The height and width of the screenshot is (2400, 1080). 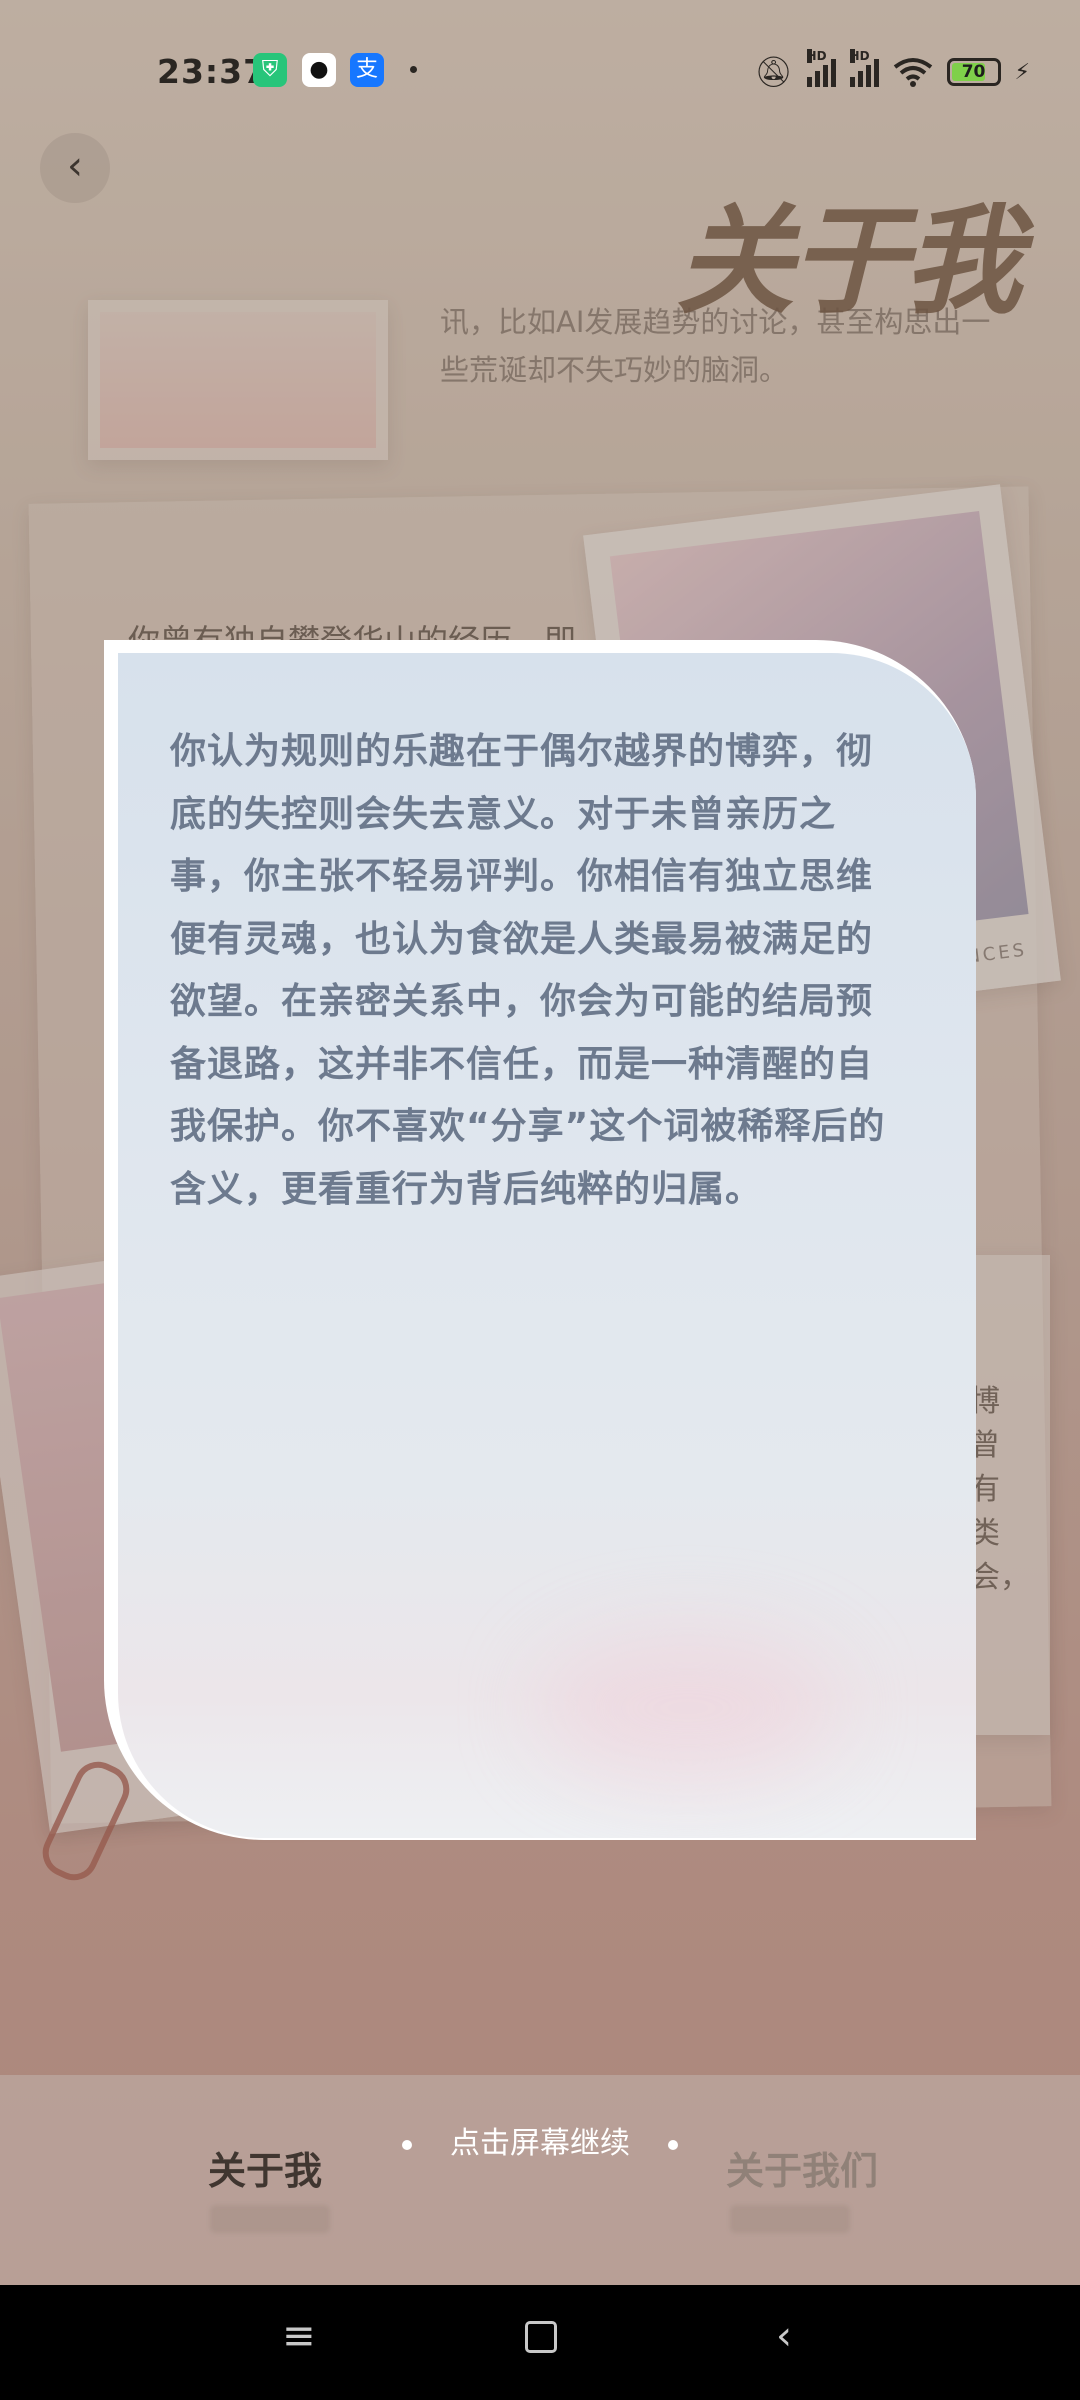 What do you see at coordinates (773, 72) in the screenshot?
I see `mute-icon: 🔕︎` at bounding box center [773, 72].